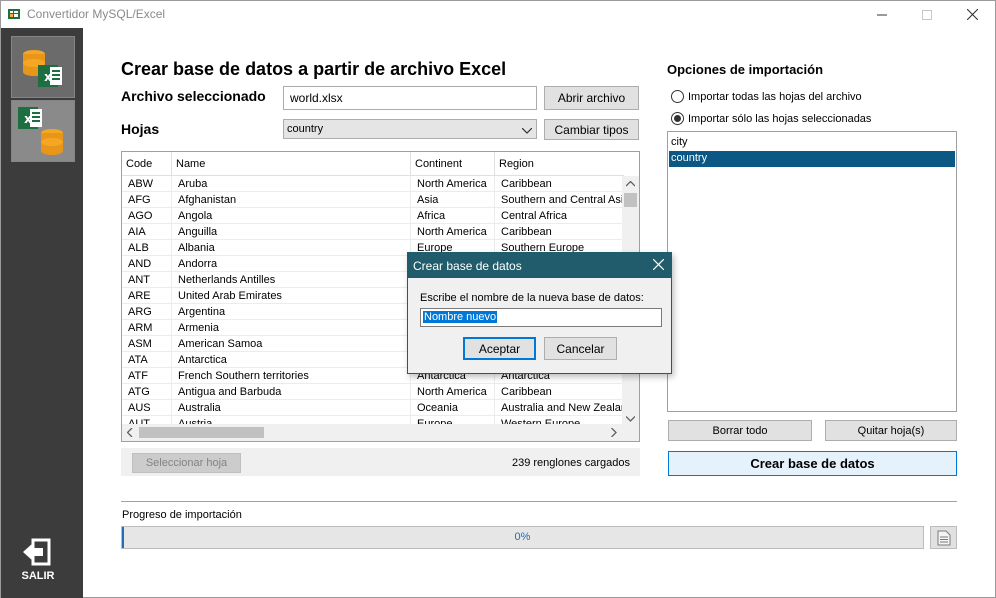  I want to click on minimize-button, so click(882, 14).